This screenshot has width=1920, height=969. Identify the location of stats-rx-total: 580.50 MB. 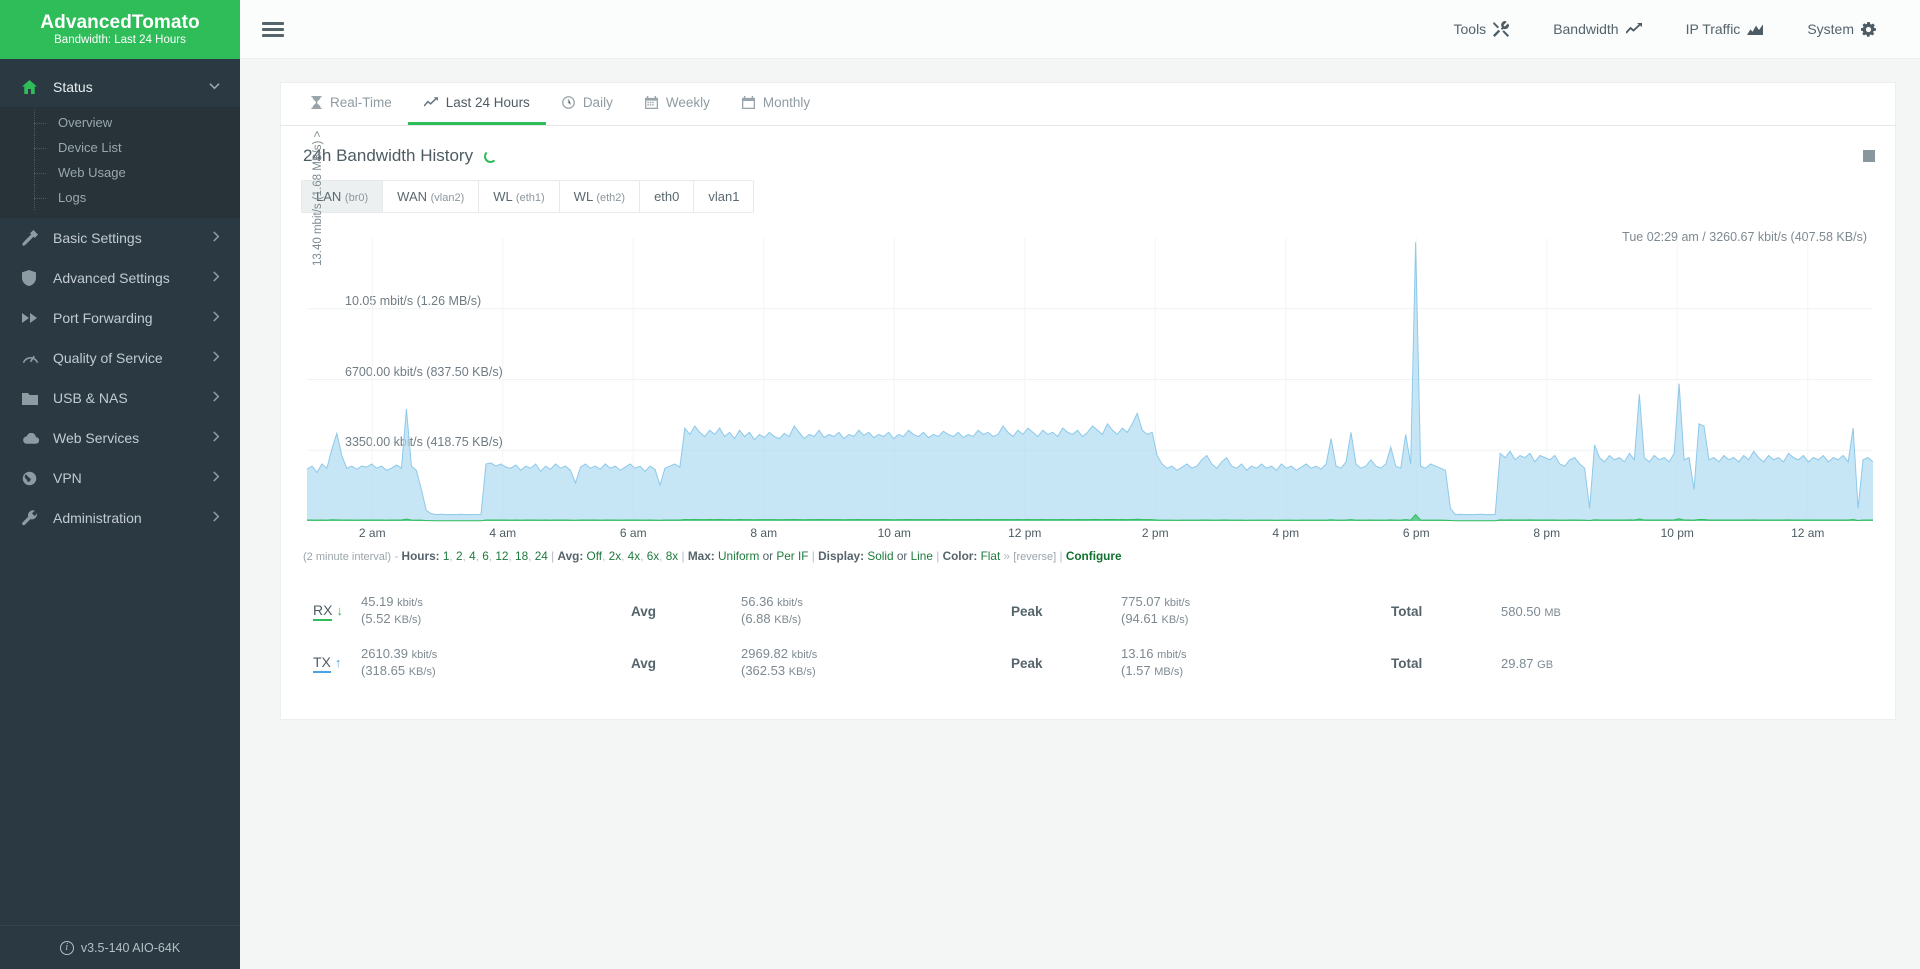
(1688, 611).